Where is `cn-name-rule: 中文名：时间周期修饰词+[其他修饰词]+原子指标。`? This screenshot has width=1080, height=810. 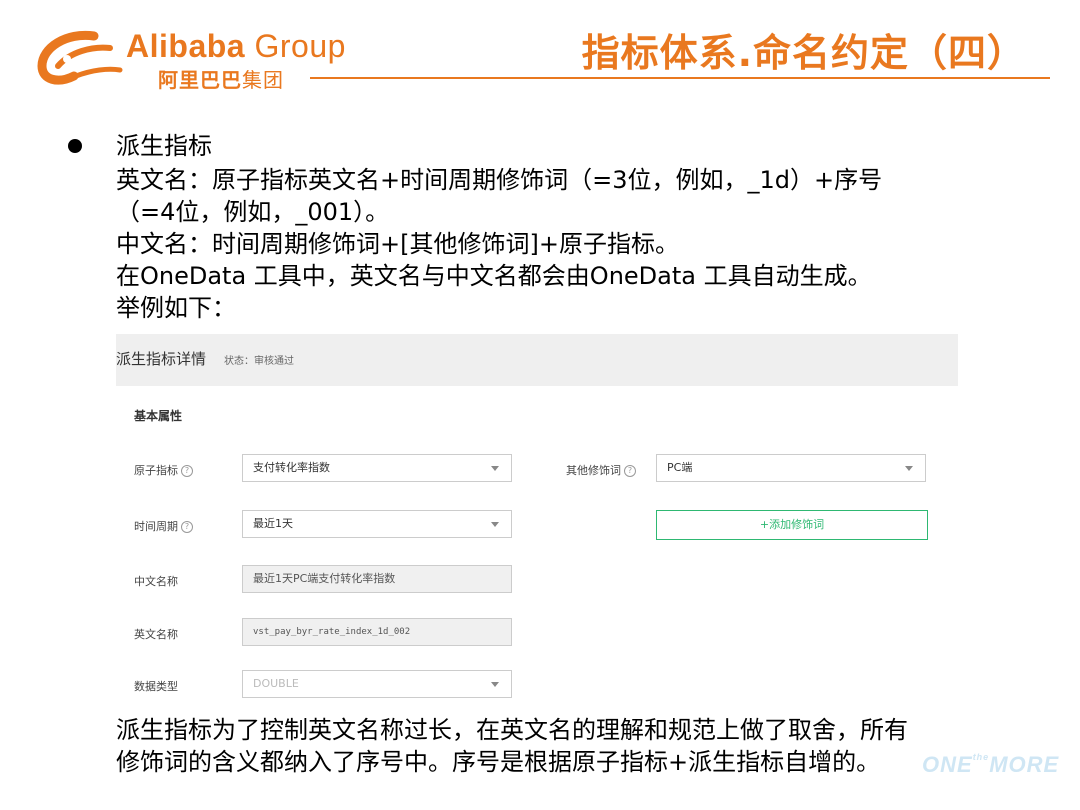 cn-name-rule: 中文名：时间周期修饰词+[其他修饰词]+原子指标。 is located at coordinates (397, 244).